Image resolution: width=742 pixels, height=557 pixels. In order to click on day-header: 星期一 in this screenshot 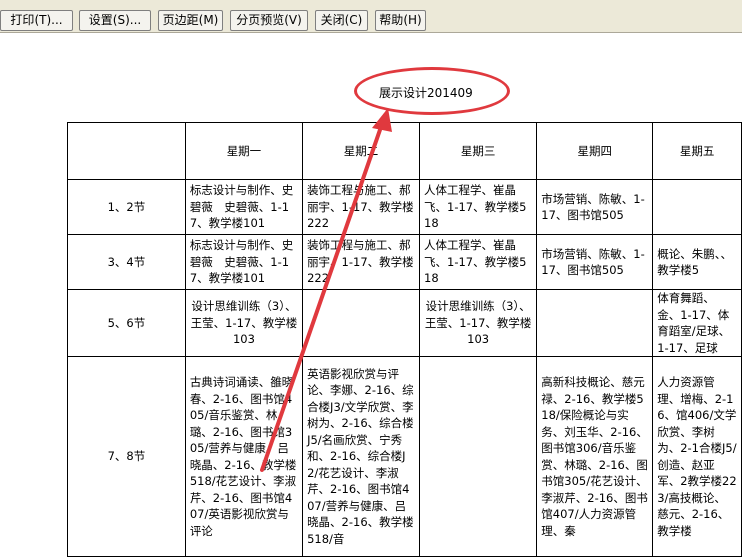, I will do `click(244, 151)`.